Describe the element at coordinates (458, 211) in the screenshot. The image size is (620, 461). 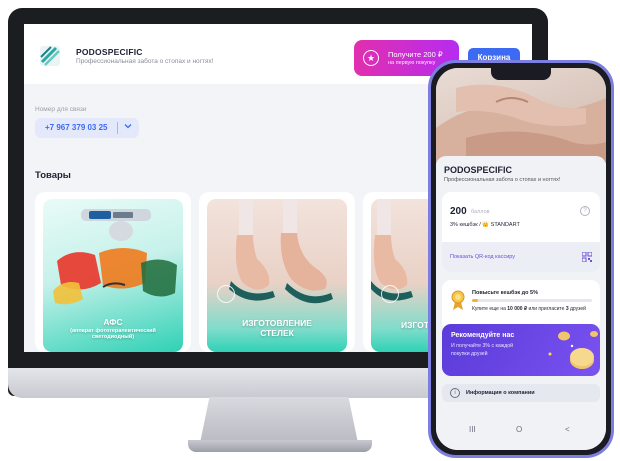
I see `balance-value: 200` at that location.